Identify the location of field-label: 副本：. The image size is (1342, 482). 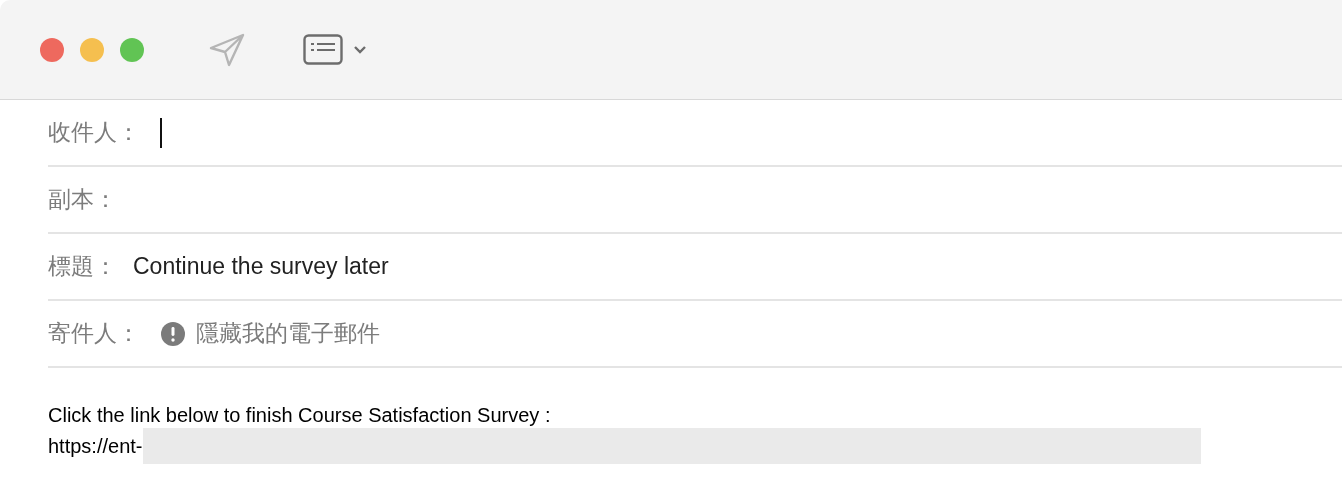
(82, 199).